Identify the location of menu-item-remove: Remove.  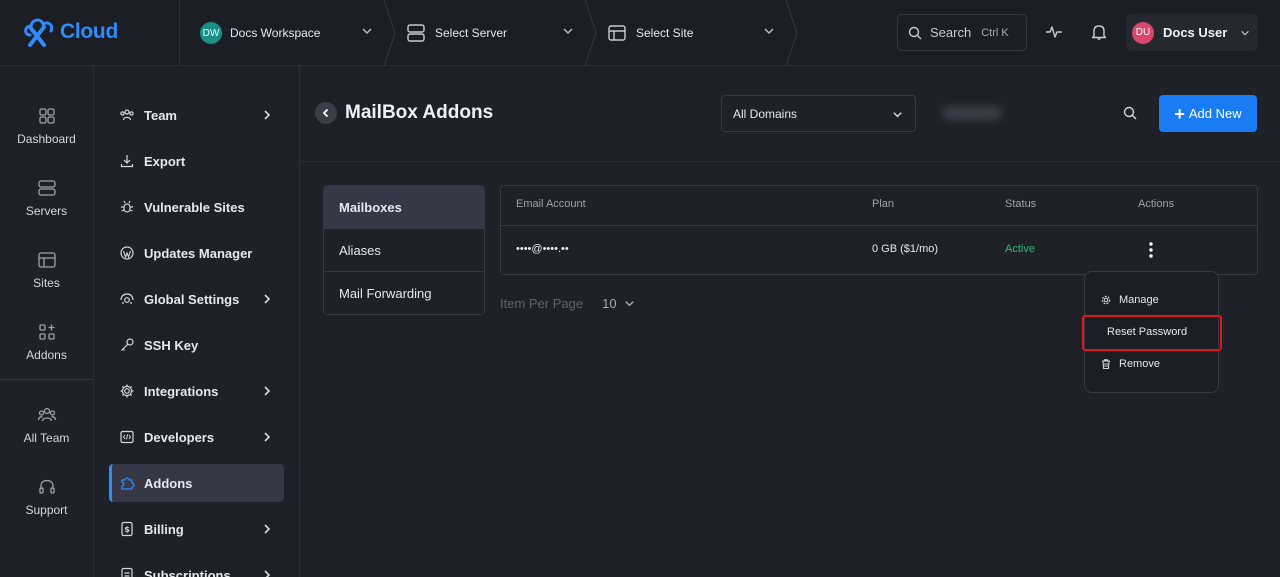
(1130, 364).